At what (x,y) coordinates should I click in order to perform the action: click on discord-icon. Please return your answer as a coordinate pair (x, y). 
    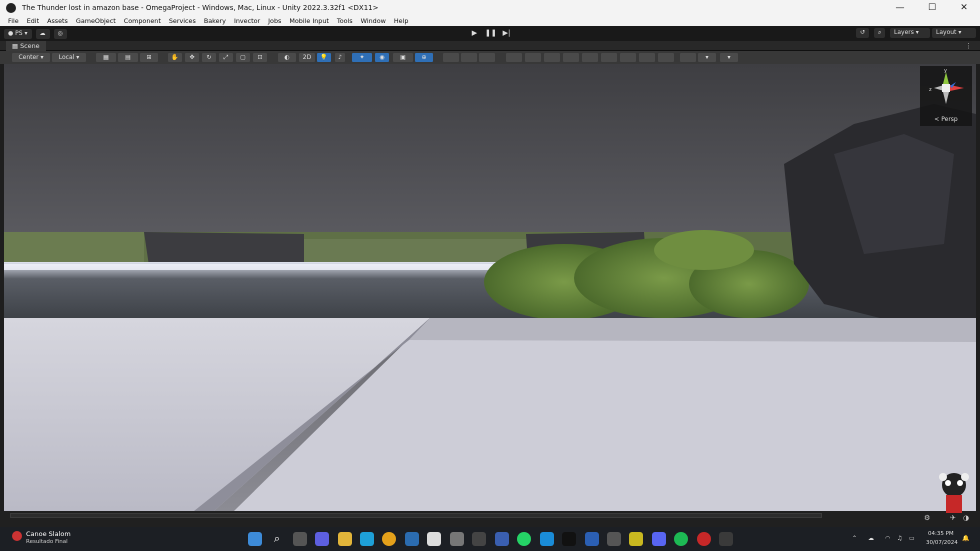
    Looking at the image, I should click on (659, 539).